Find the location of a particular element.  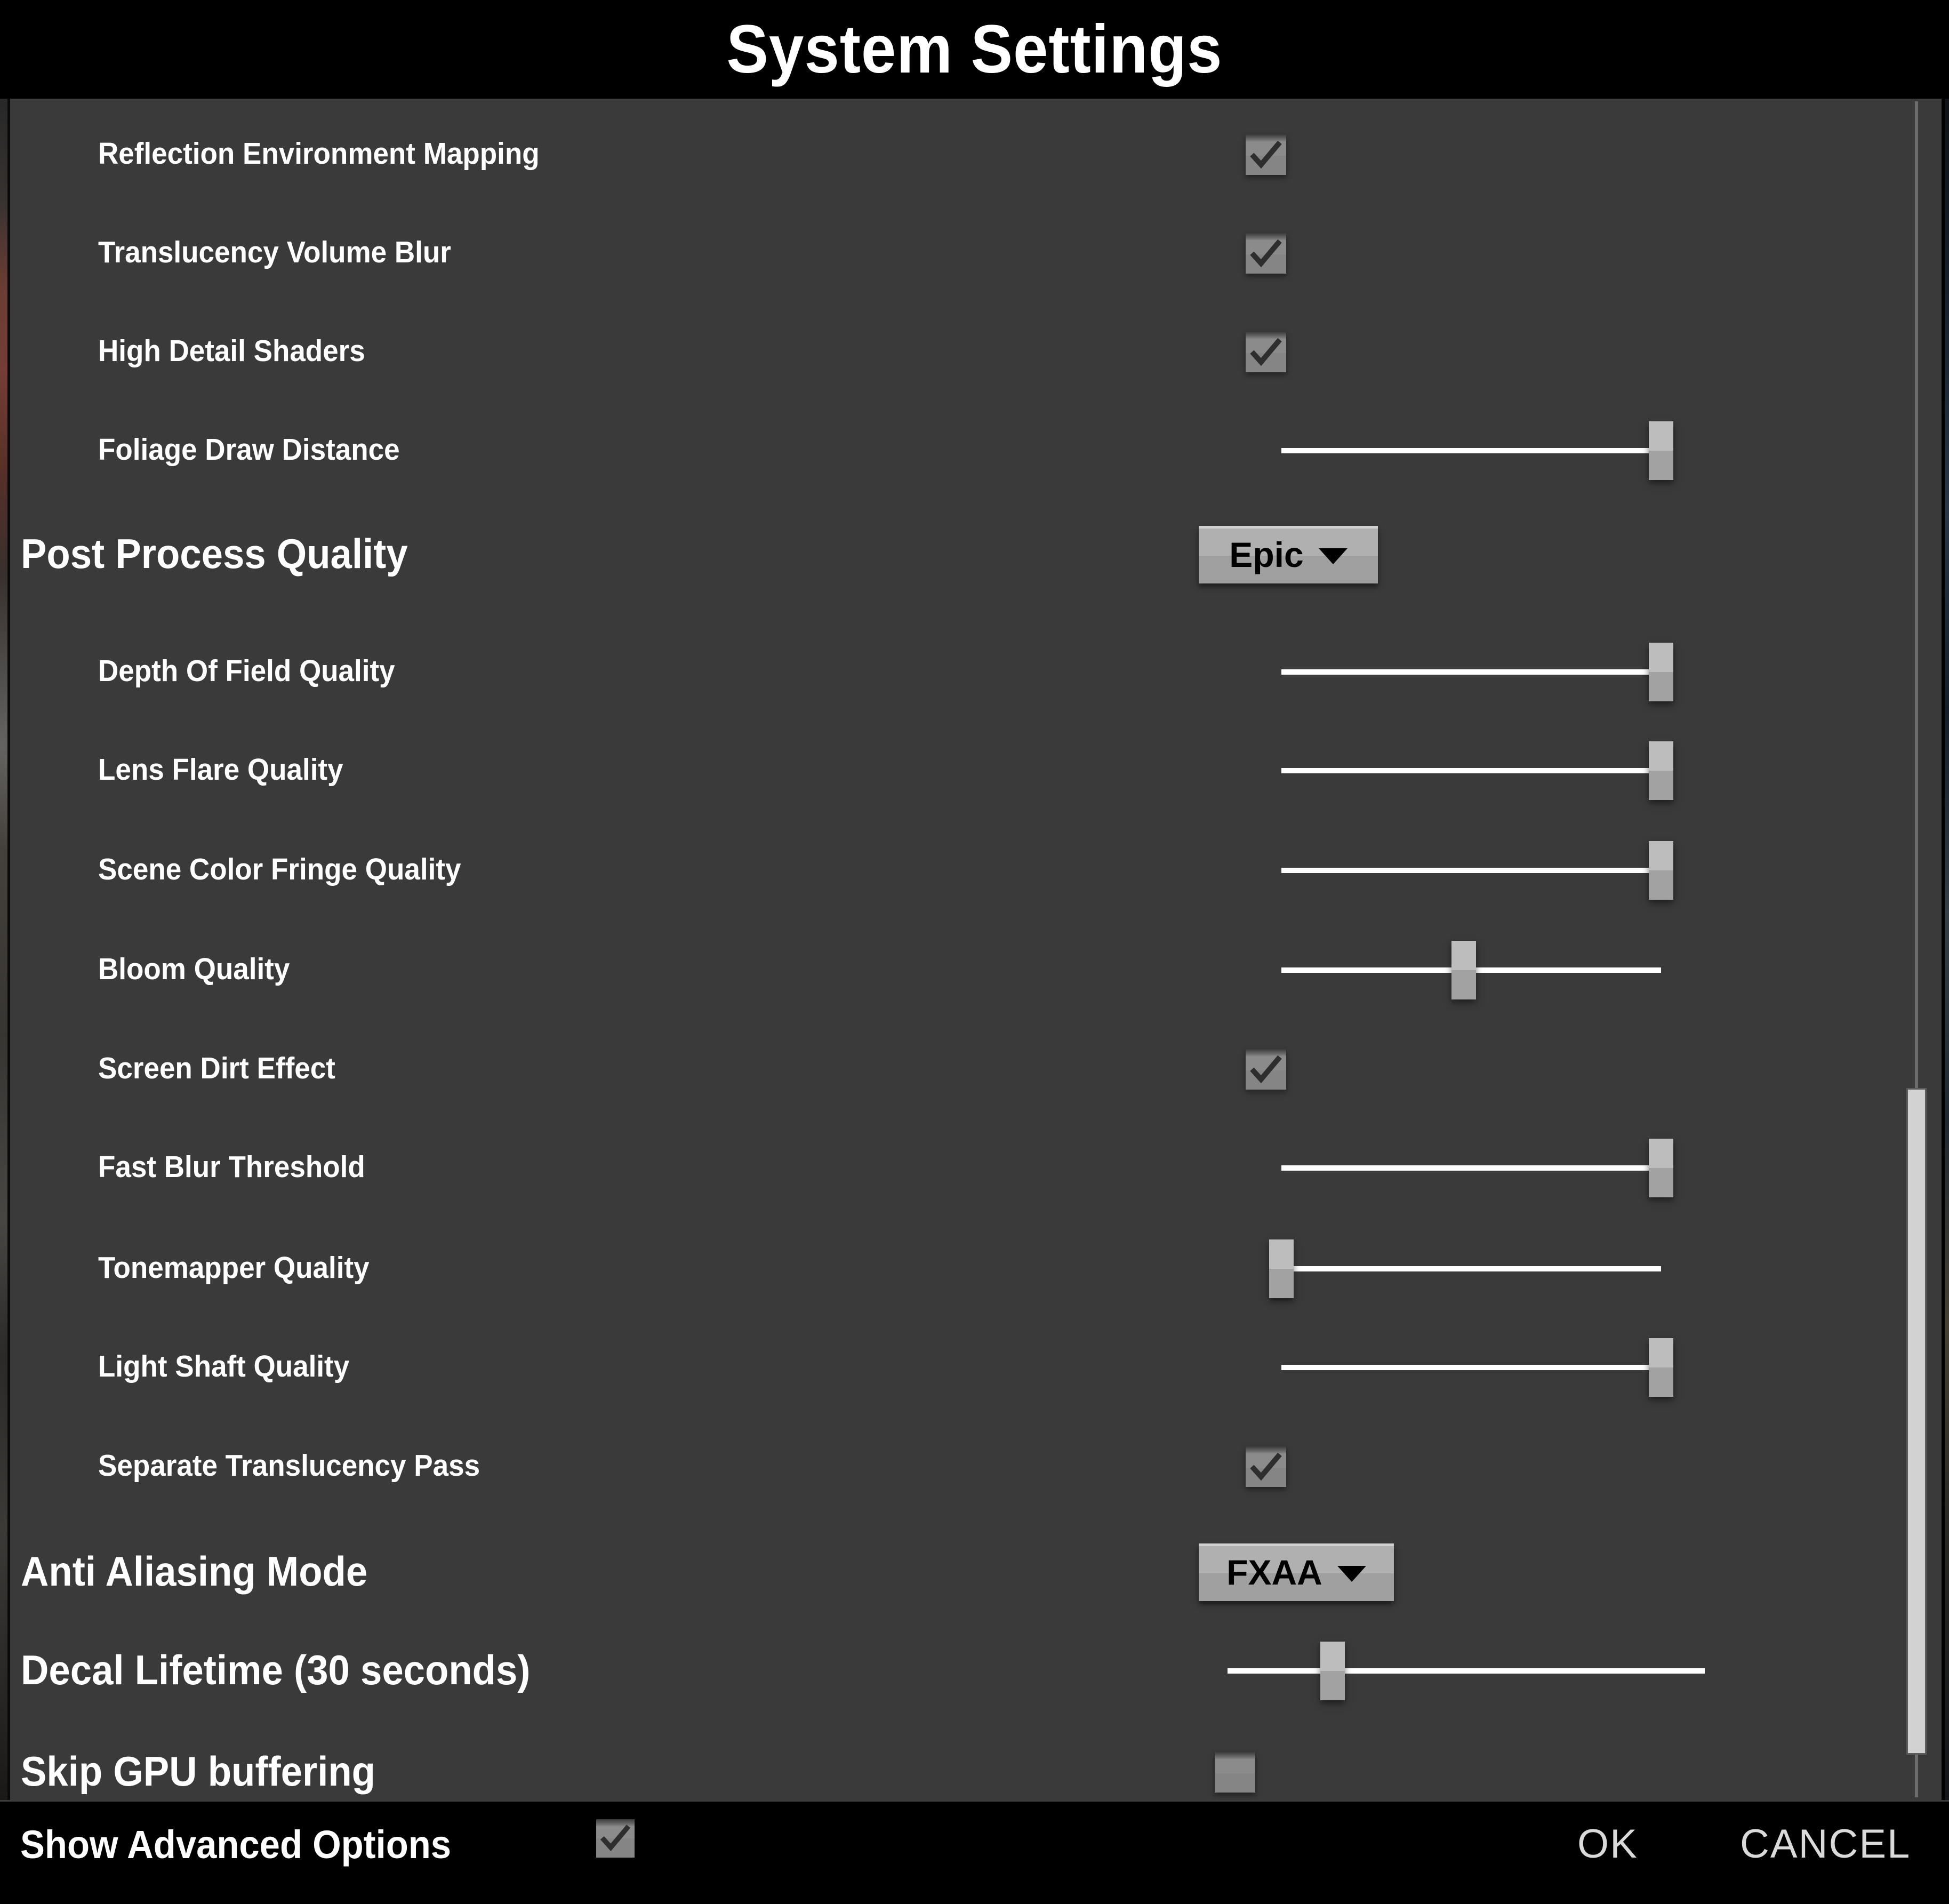

slider-lens-flare-quality is located at coordinates (1477, 770).